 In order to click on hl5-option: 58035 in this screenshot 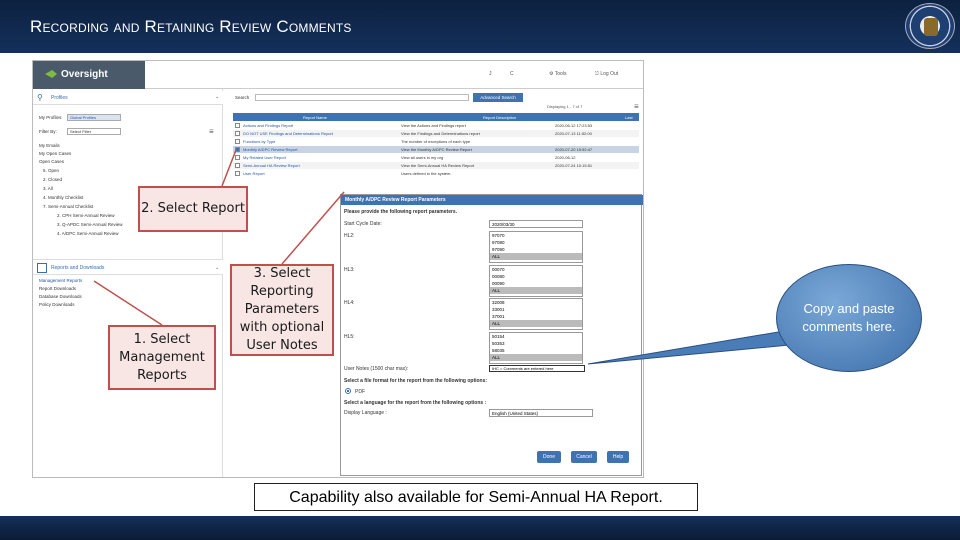, I will do `click(536, 350)`.